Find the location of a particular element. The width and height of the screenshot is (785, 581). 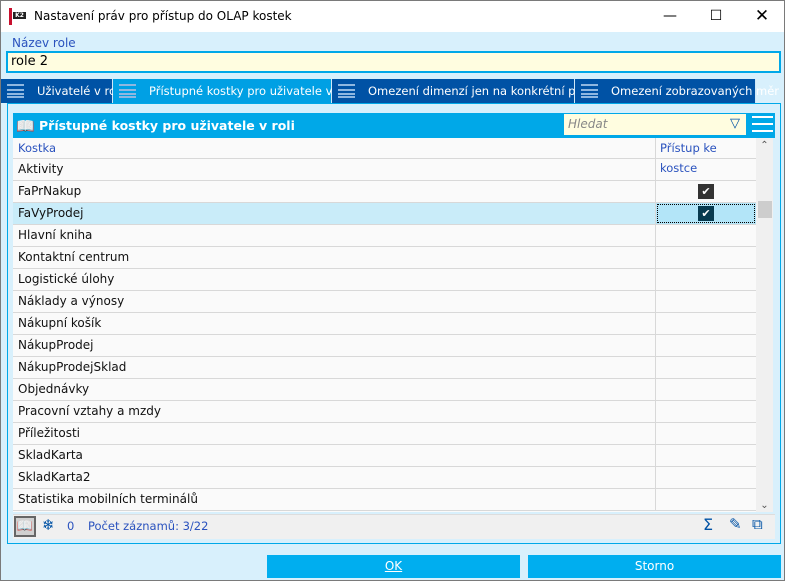

table-header: Kostka Přístup ke kostce is located at coordinates (384, 156).